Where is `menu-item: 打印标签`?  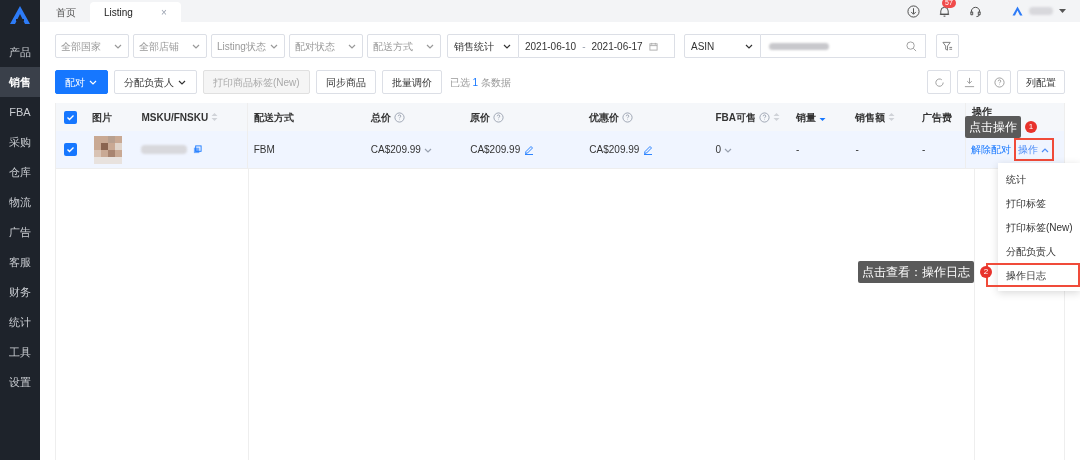
menu-item: 打印标签 is located at coordinates (1039, 203).